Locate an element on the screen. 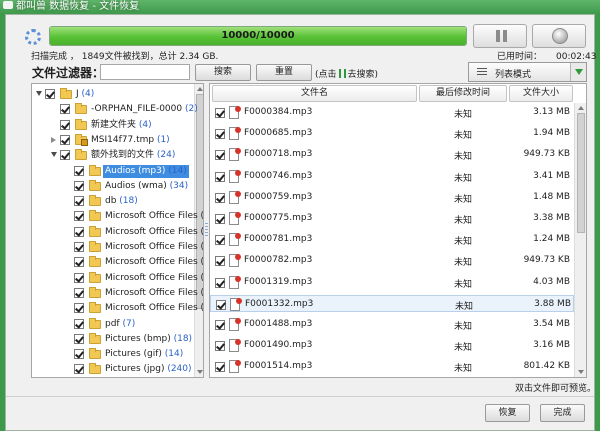 This screenshot has width=600, height=431. chevron-down-icon is located at coordinates (578, 72).